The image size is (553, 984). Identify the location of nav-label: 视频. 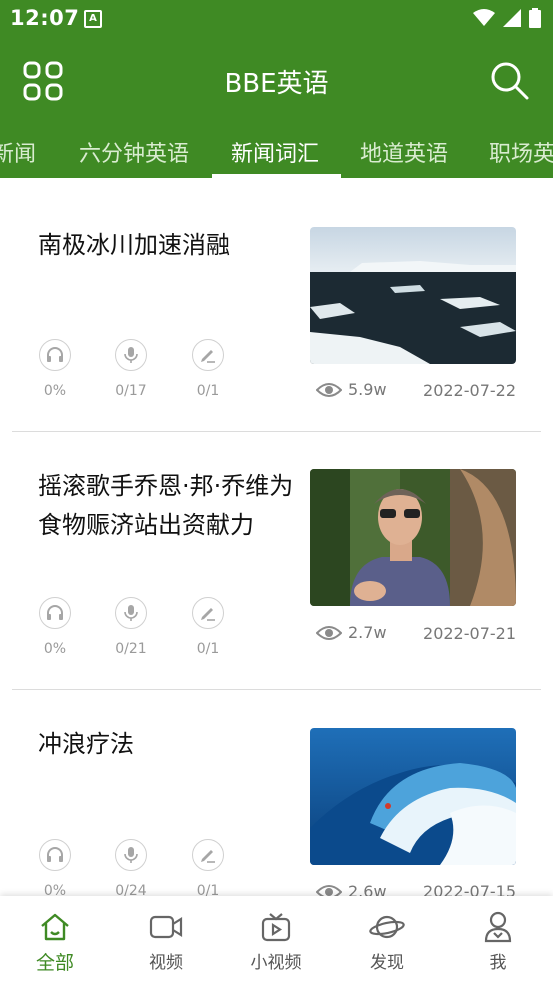
(166, 963).